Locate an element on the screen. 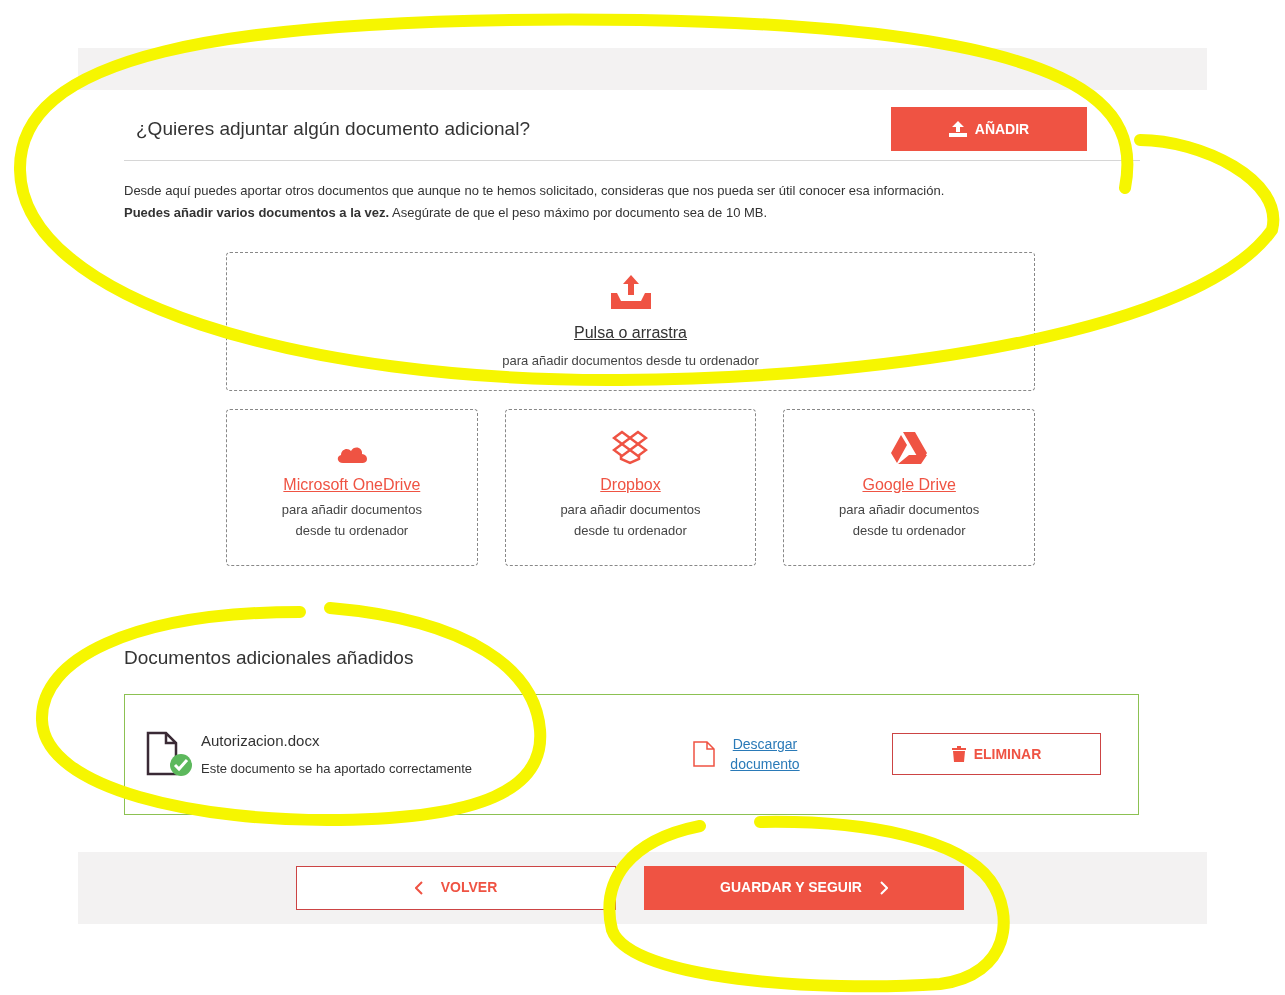 The height and width of the screenshot is (995, 1285). upload-hint: para añadir documentos desde tu ordenador is located at coordinates (630, 361).